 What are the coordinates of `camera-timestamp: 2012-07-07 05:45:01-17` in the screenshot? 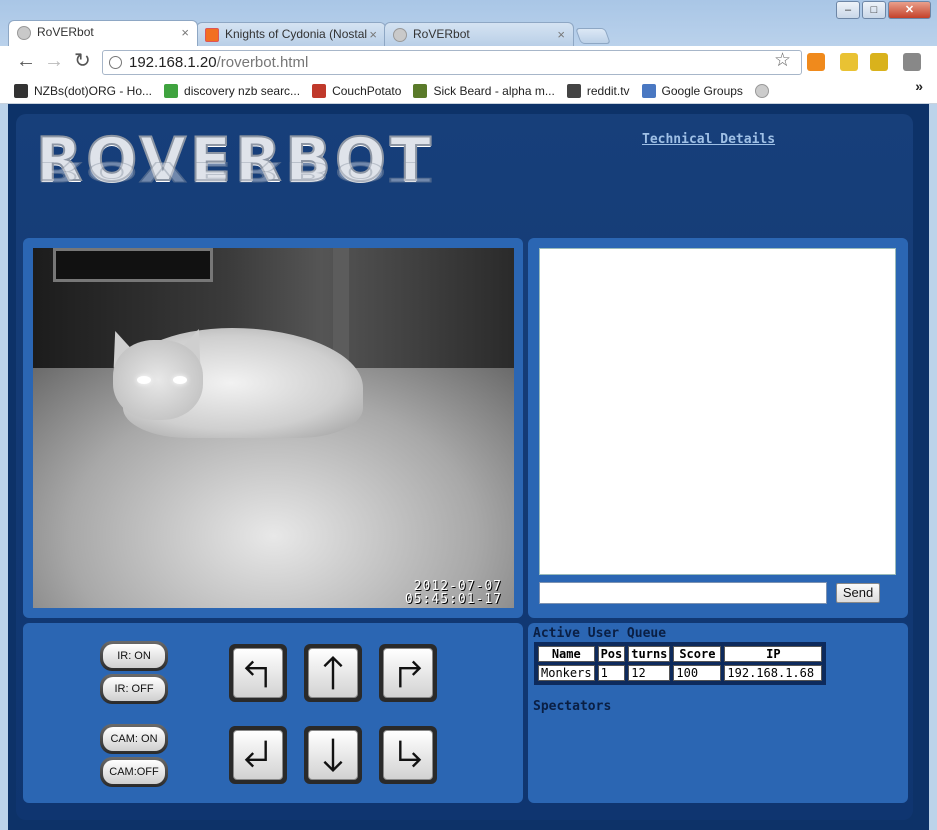 It's located at (453, 593).